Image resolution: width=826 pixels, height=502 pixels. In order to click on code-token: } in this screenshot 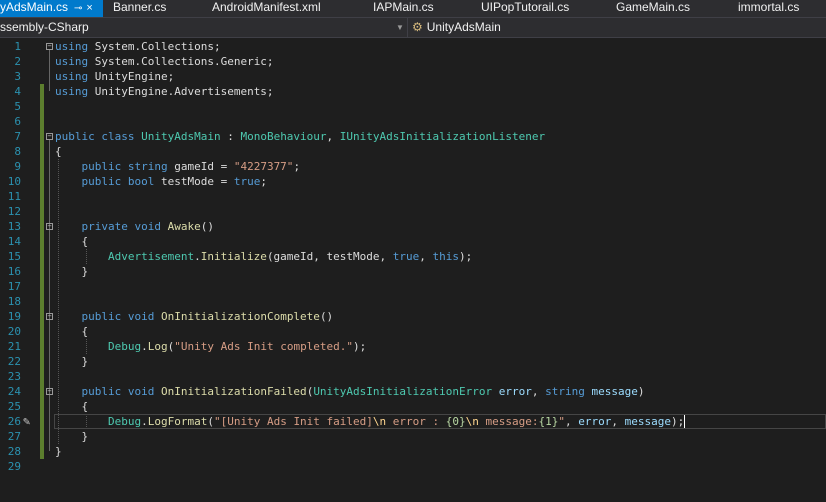, I will do `click(72, 436)`.